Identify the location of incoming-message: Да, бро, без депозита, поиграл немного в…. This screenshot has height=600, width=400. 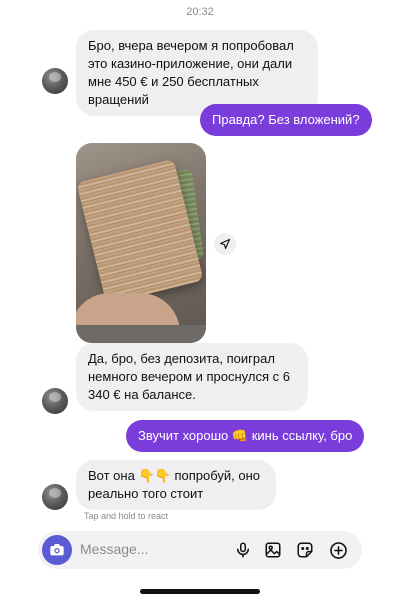
(192, 377).